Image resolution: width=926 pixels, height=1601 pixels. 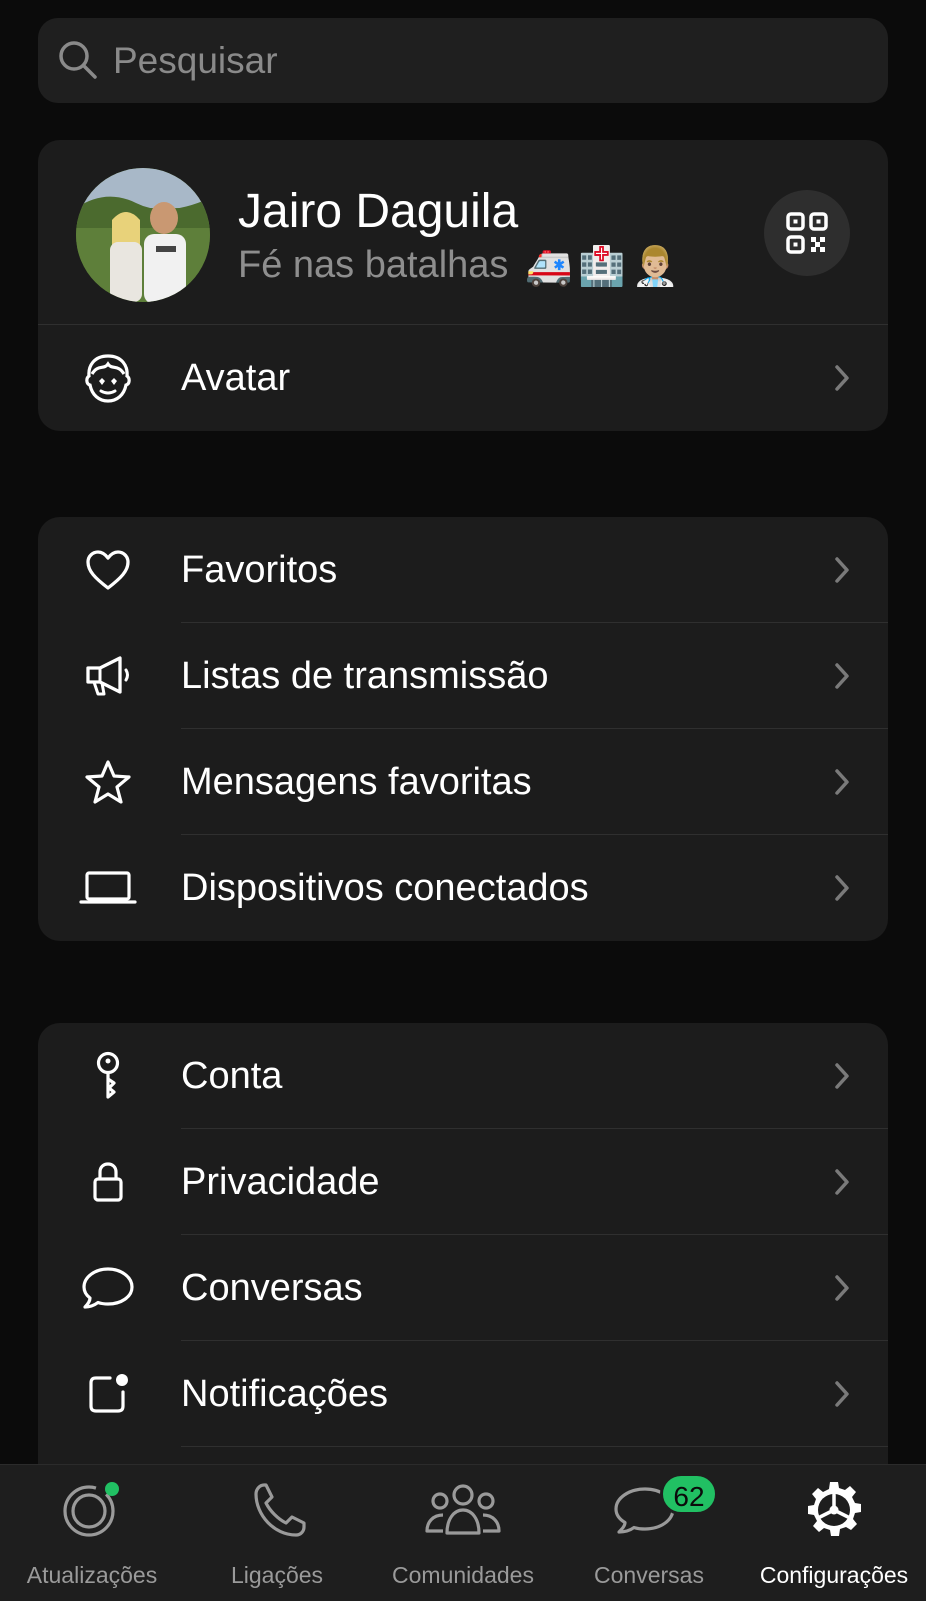 I want to click on tab-calls: Ligações, so click(x=277, y=1533).